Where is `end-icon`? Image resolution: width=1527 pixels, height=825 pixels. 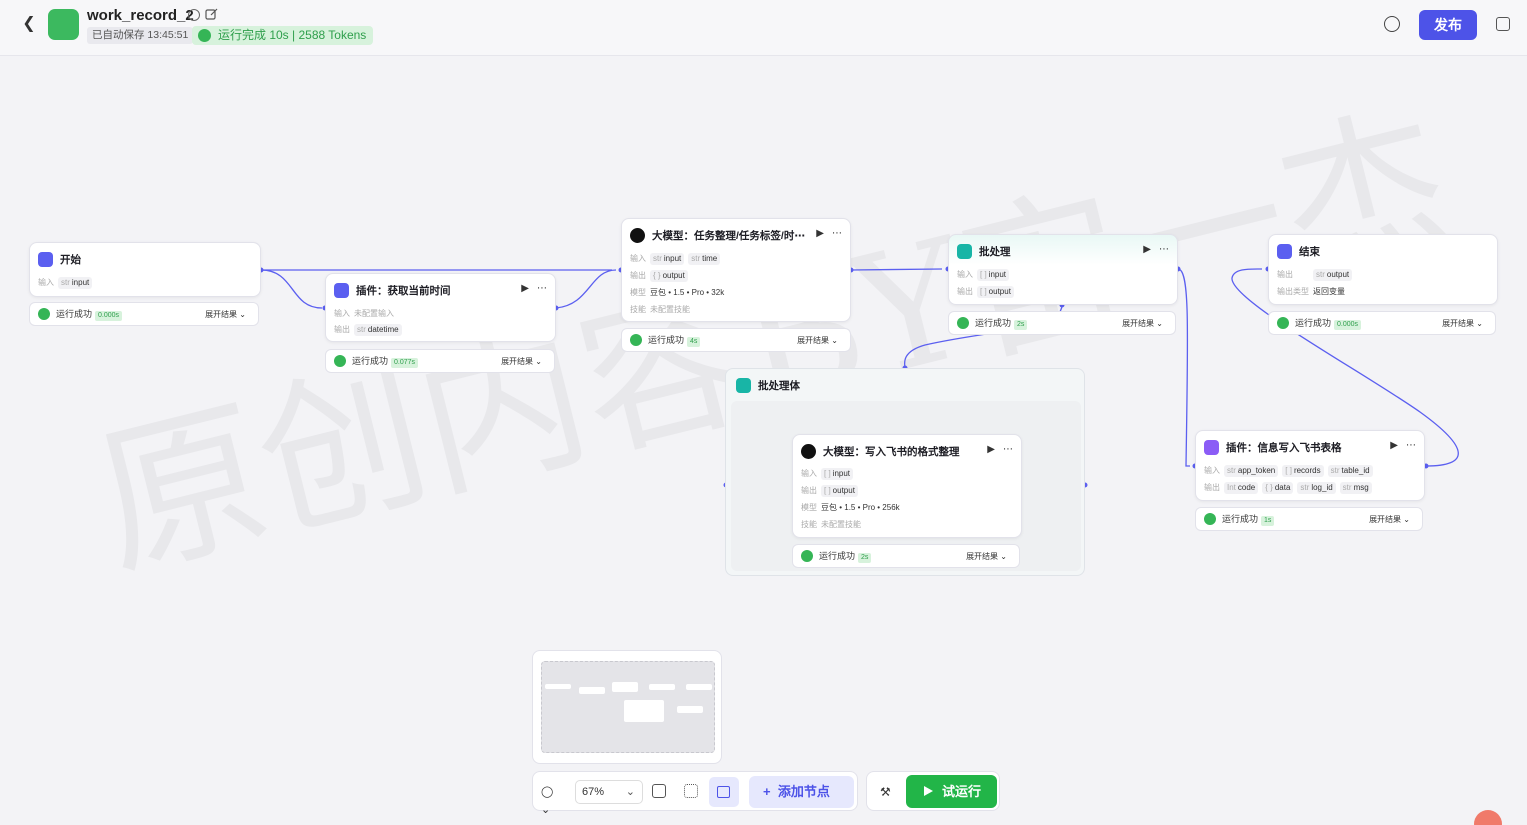 end-icon is located at coordinates (1284, 251).